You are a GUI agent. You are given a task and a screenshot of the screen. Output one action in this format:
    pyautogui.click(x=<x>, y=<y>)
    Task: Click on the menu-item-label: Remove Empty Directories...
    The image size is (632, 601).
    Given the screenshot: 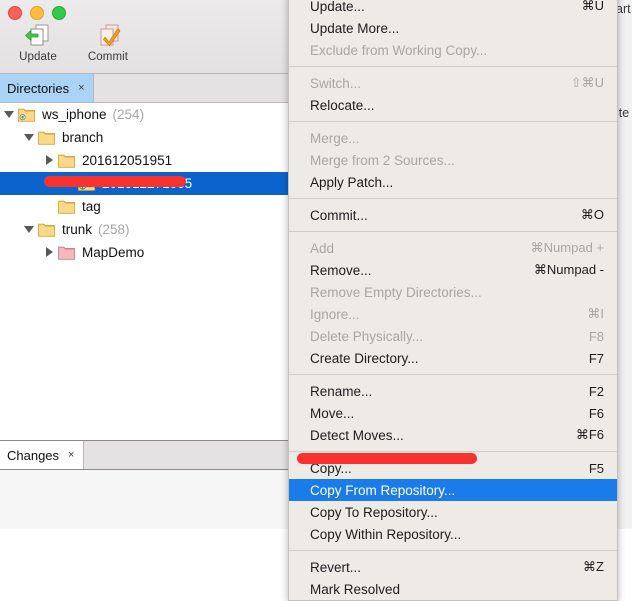 What is the action you would take?
    pyautogui.click(x=396, y=292)
    